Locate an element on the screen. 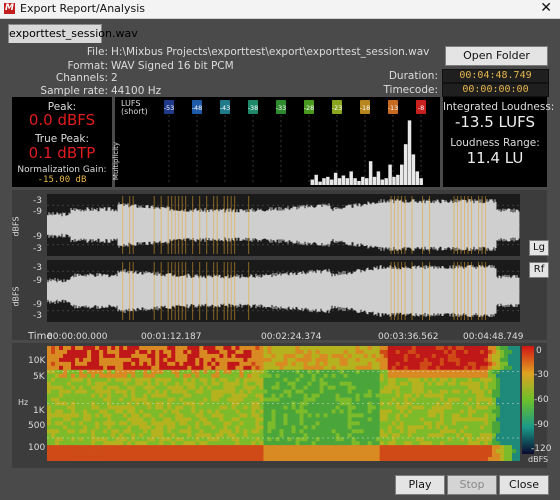  scale-tick: 0 is located at coordinates (539, 351).